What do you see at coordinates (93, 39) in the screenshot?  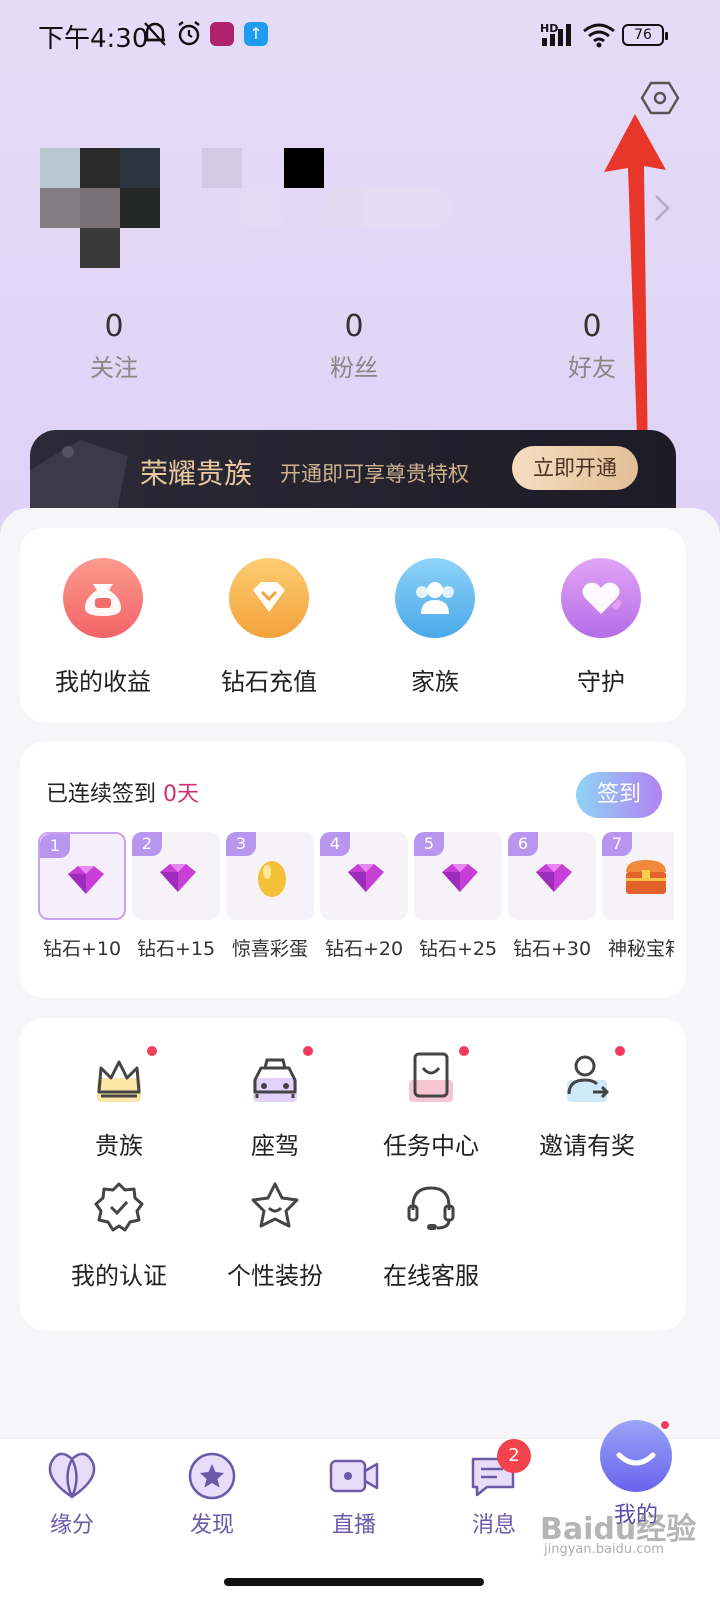 I see `status-time: 下午4:30` at bounding box center [93, 39].